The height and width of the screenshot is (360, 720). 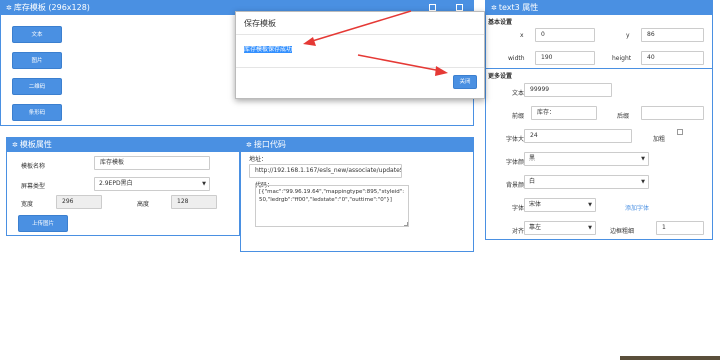 I want to click on arrow-to-close-button, so click(x=402, y=65).